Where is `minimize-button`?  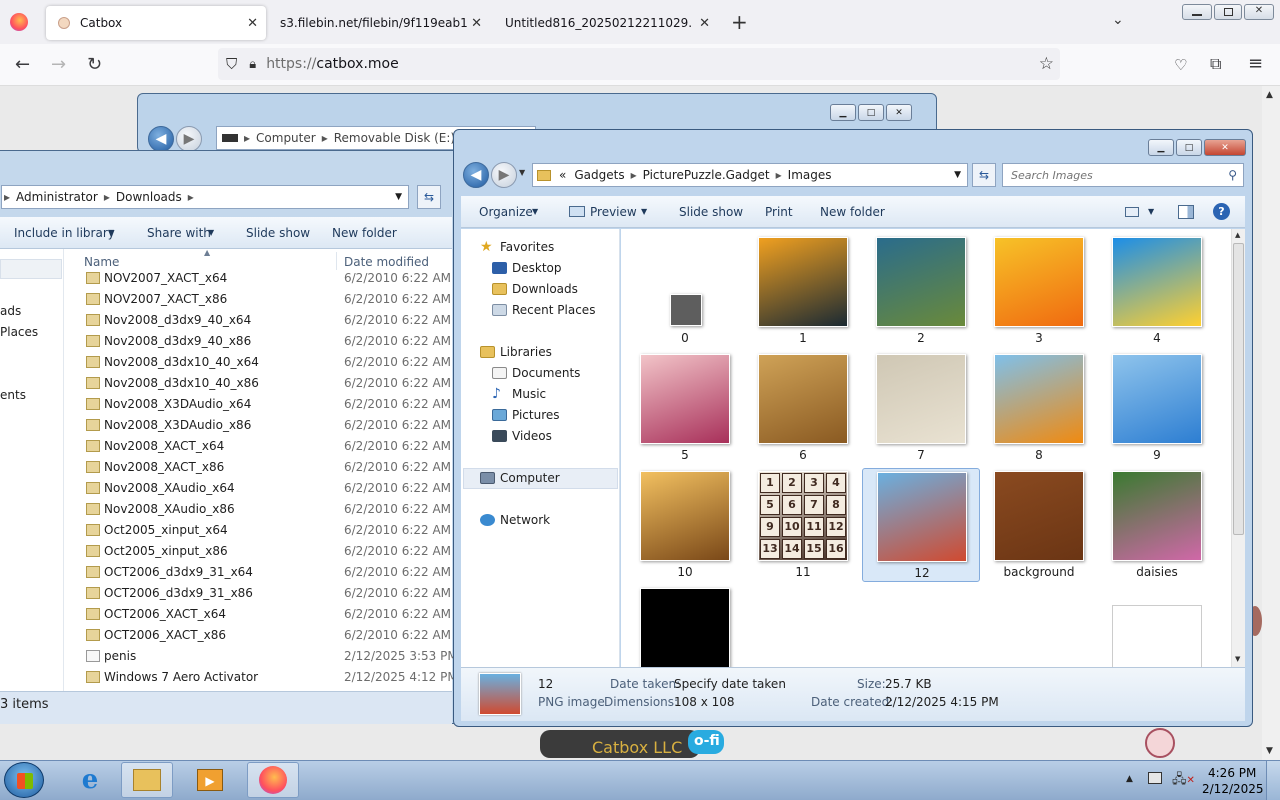 minimize-button is located at coordinates (1197, 12).